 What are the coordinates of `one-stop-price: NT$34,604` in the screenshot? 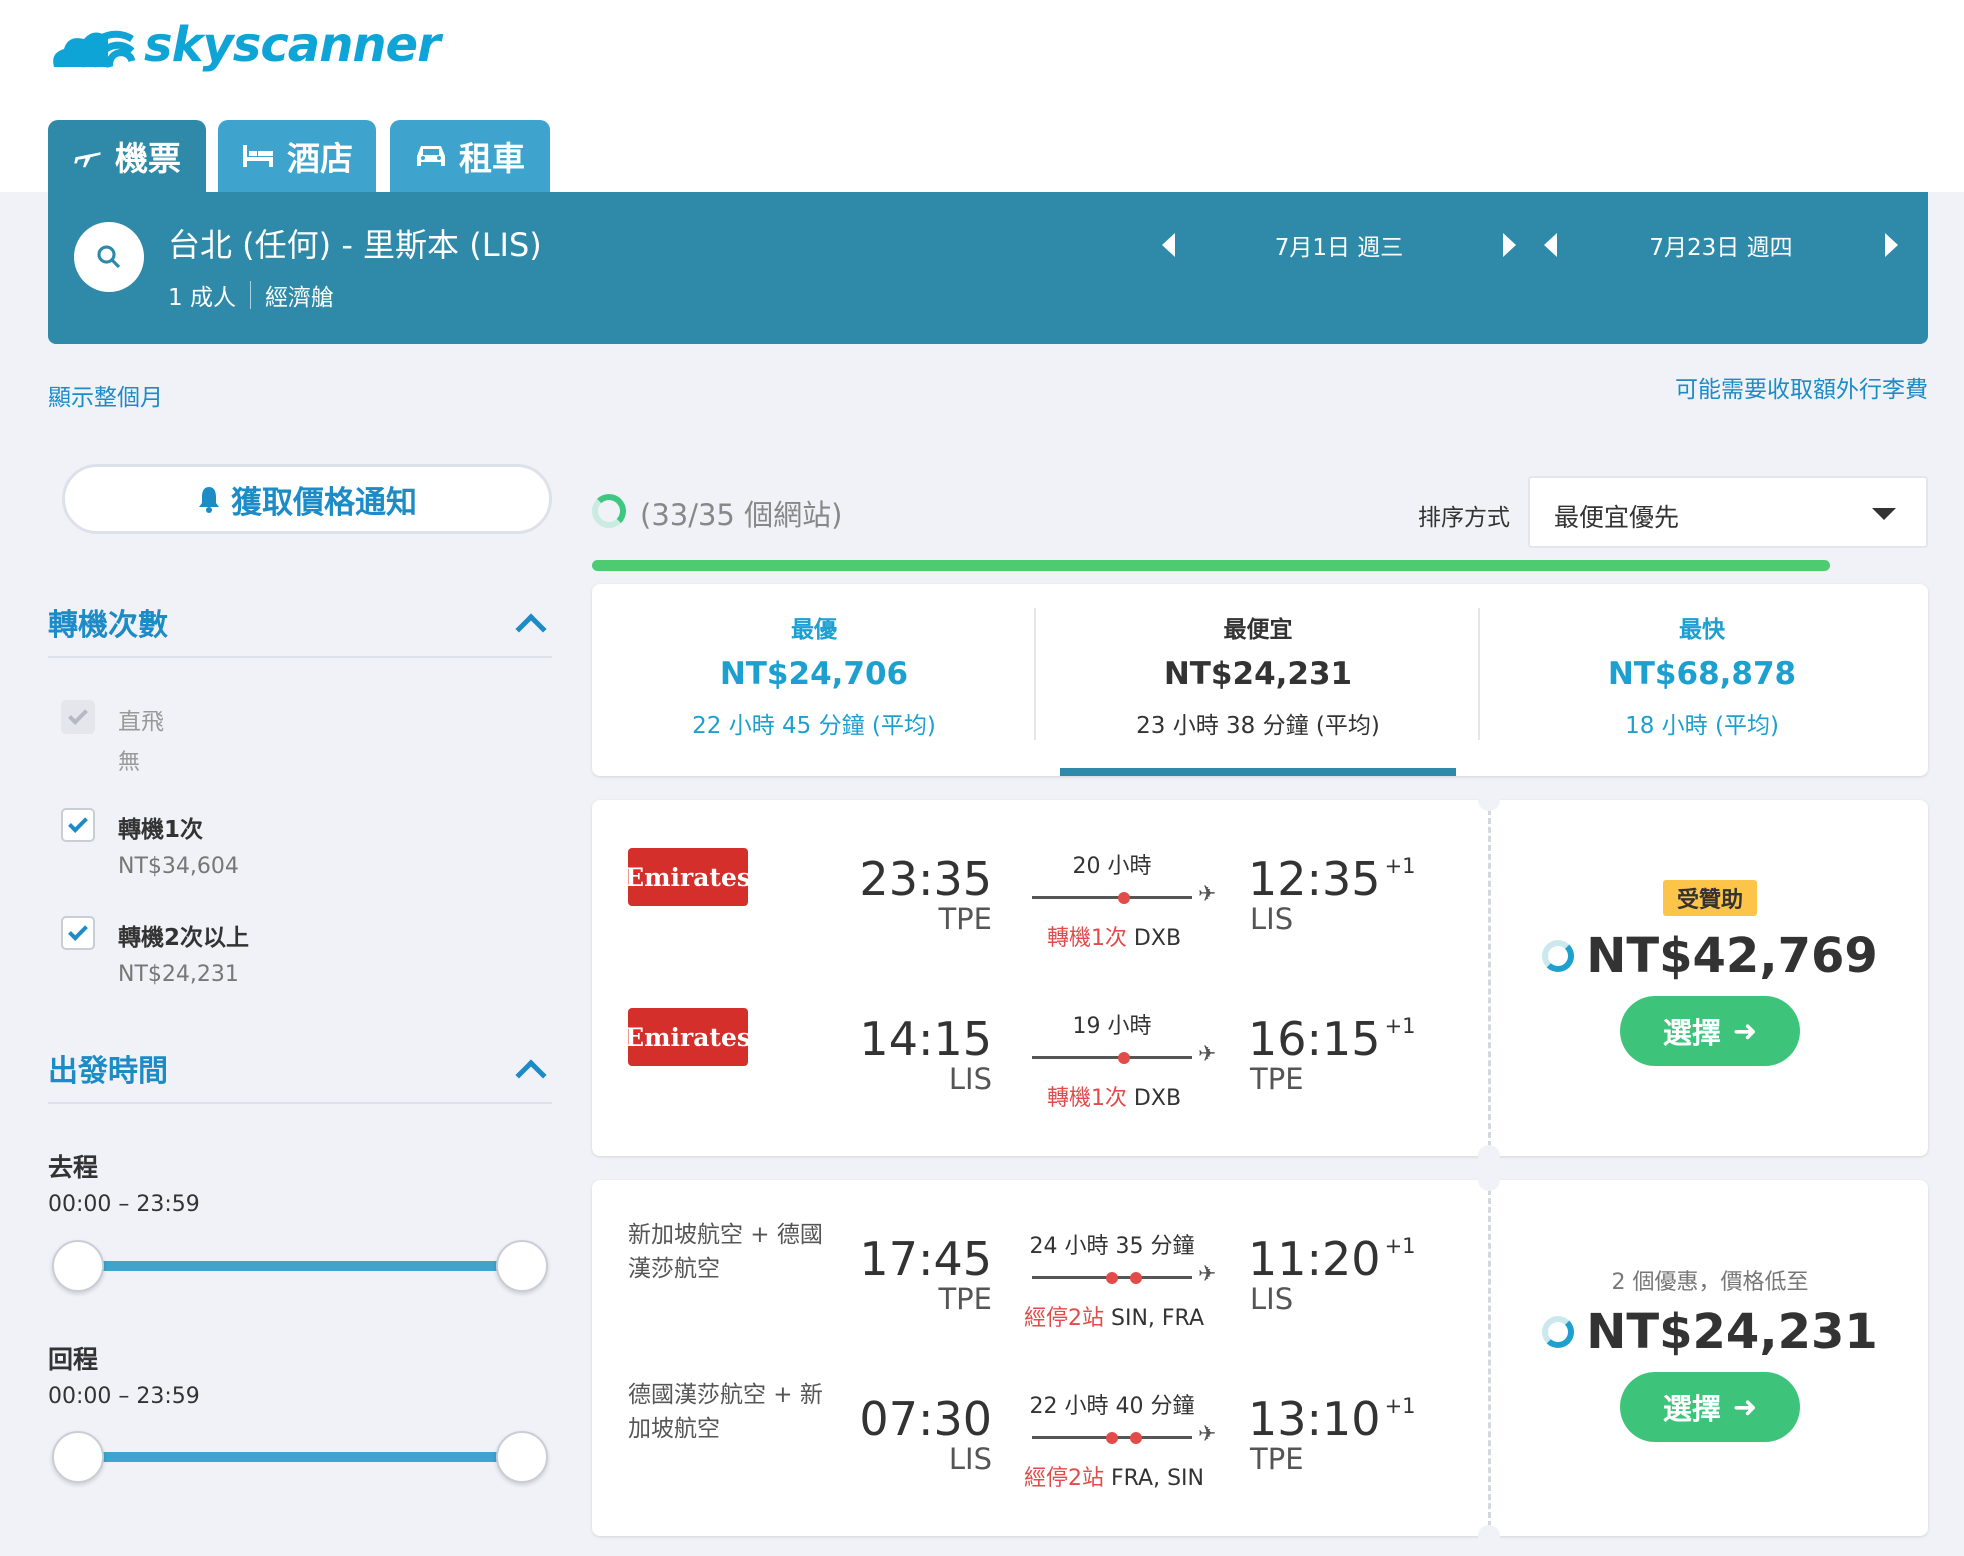 It's located at (178, 866).